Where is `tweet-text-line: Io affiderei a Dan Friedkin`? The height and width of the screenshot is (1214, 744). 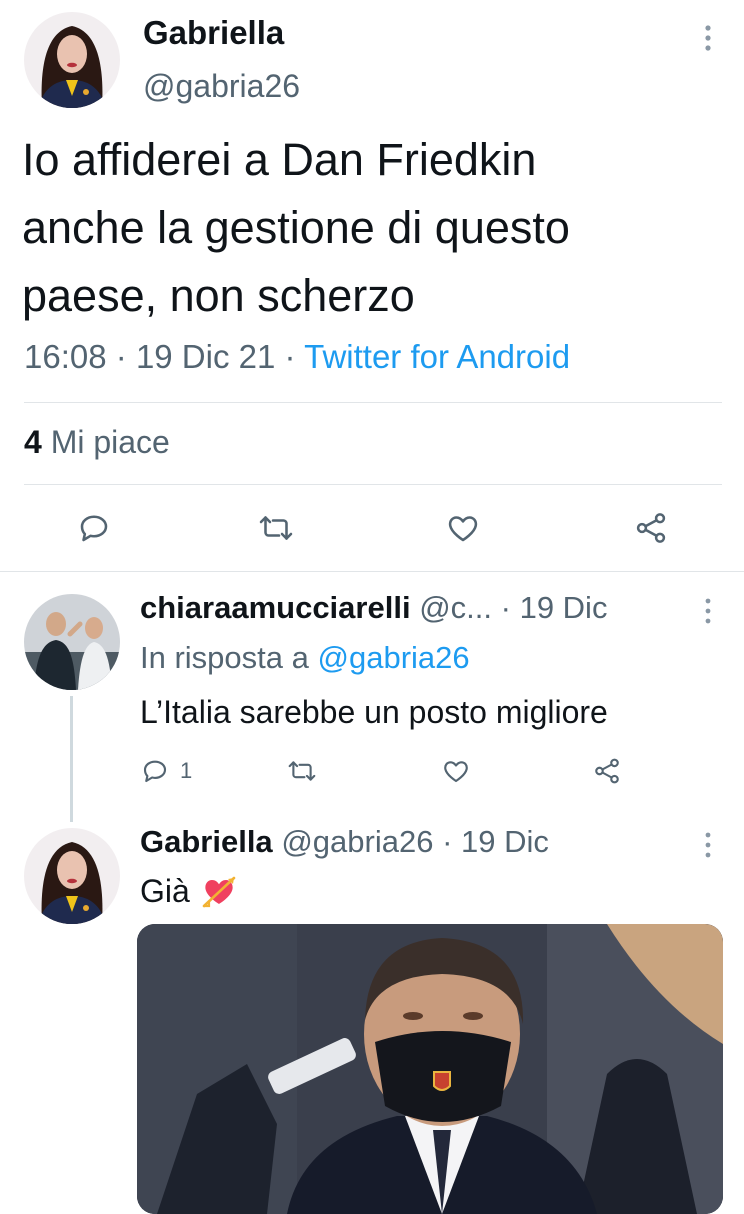
tweet-text-line: Io affiderei a Dan Friedkin is located at coordinates (279, 159).